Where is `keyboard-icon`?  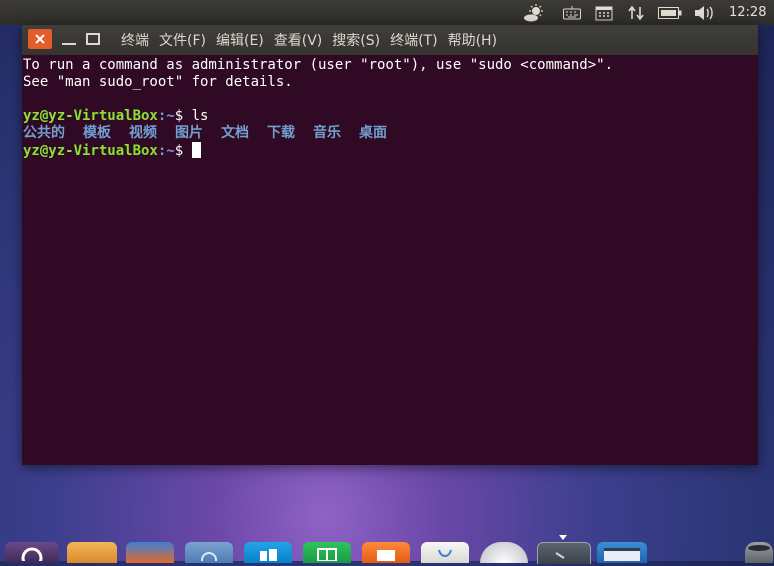 keyboard-icon is located at coordinates (572, 12).